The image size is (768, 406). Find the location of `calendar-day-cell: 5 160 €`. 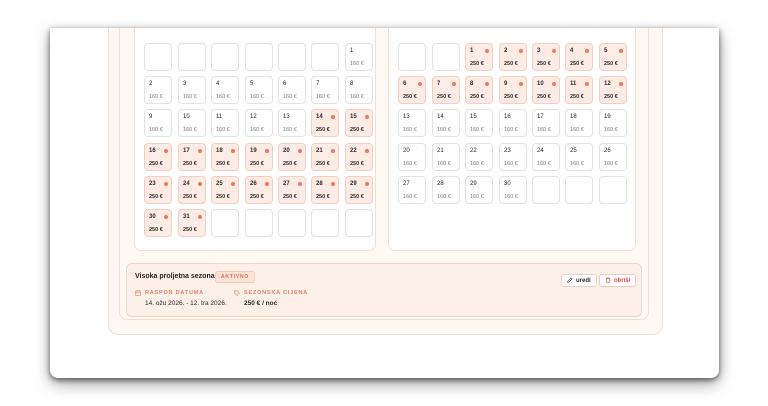

calendar-day-cell: 5 160 € is located at coordinates (259, 90).